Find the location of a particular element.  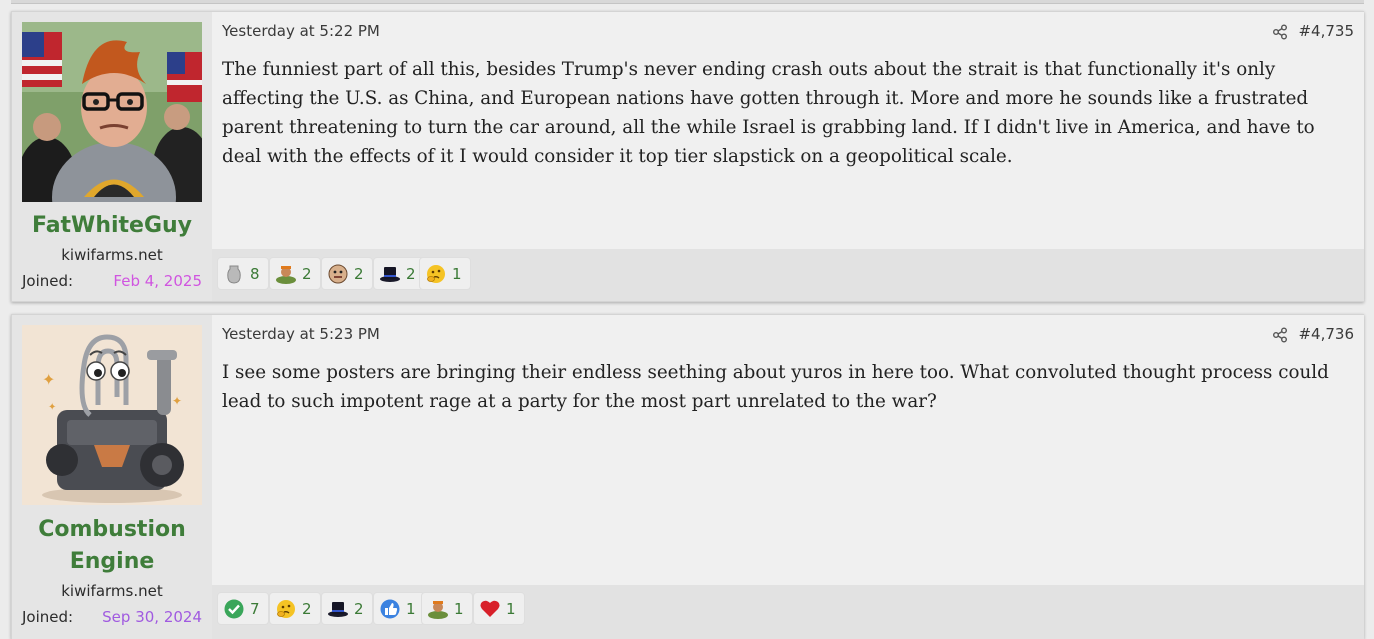

avatar-image: ✦ ✦ ✦ is located at coordinates (112, 415).